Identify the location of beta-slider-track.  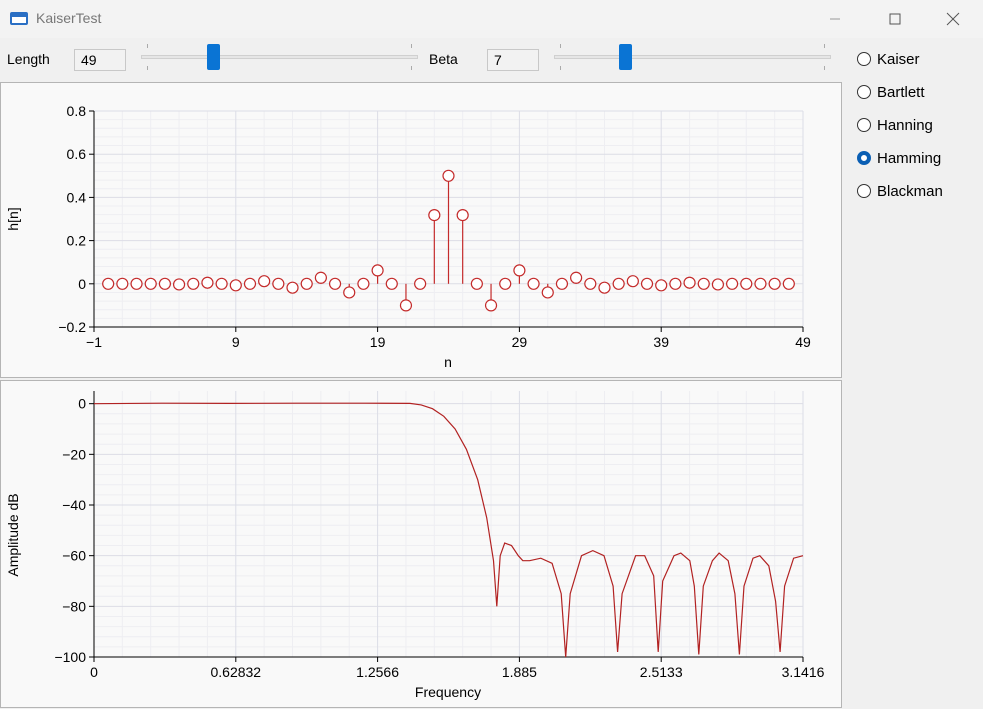
(692, 57).